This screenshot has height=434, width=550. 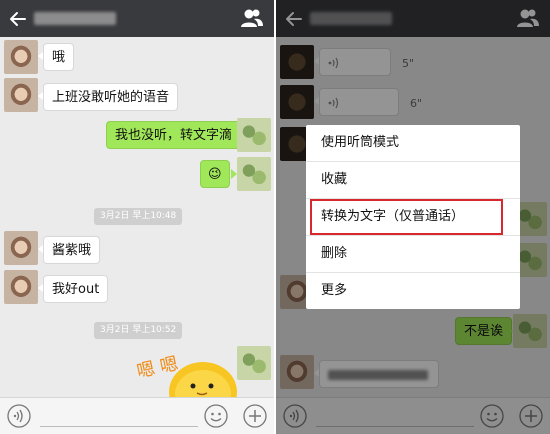 I want to click on menu-item-more: 更多, so click(x=413, y=291).